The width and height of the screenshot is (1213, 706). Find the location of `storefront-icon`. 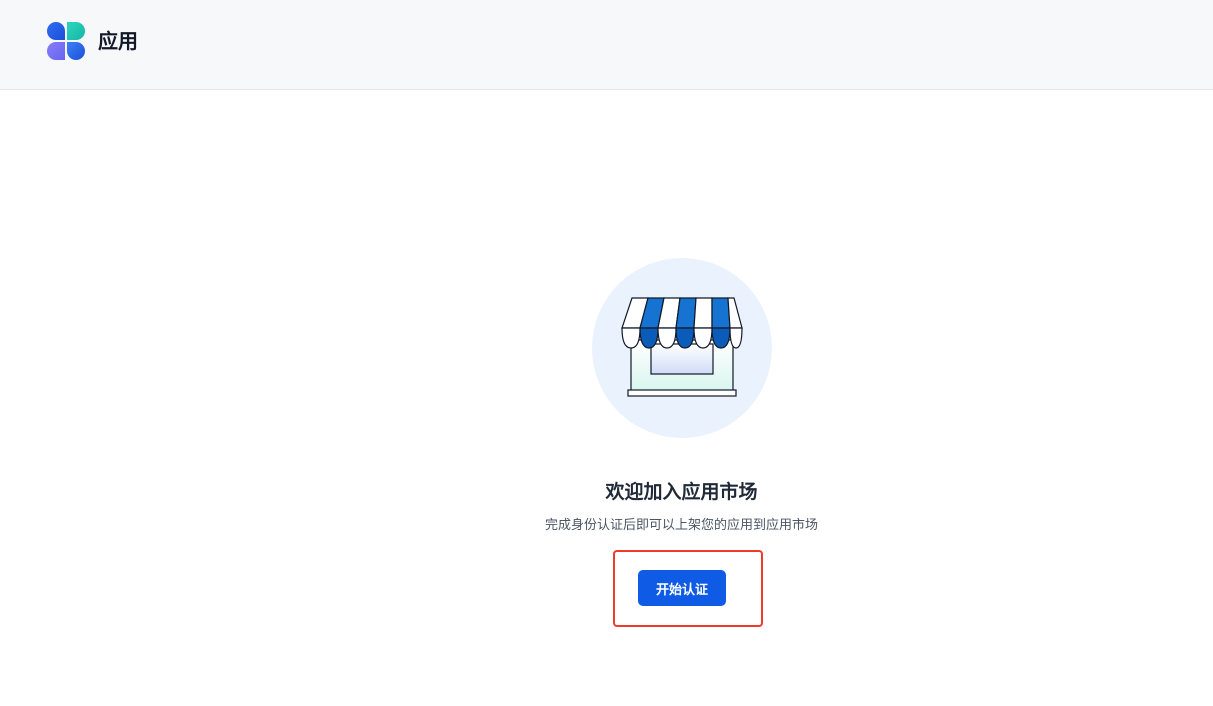

storefront-icon is located at coordinates (682, 347).